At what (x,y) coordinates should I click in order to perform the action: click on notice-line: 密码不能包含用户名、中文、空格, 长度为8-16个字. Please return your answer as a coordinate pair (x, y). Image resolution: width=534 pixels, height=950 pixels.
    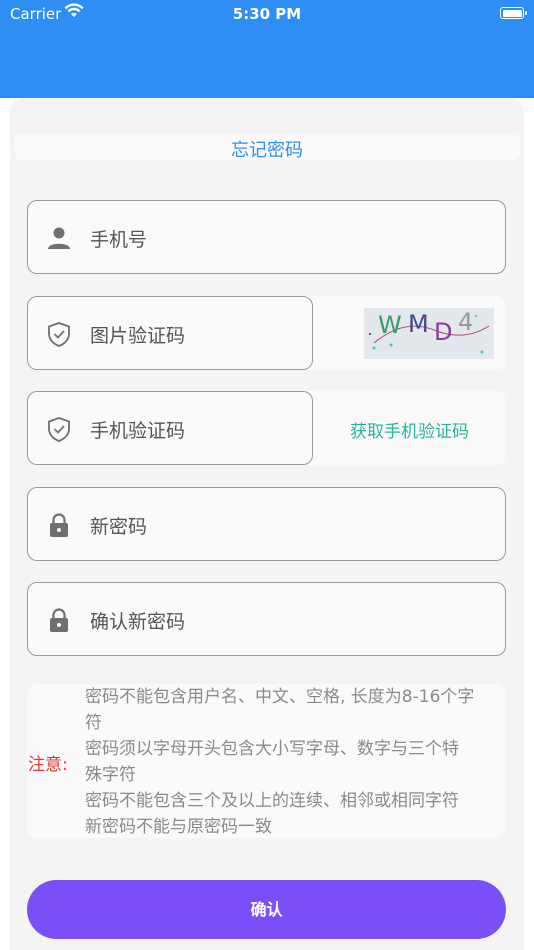
    Looking at the image, I should click on (280, 697).